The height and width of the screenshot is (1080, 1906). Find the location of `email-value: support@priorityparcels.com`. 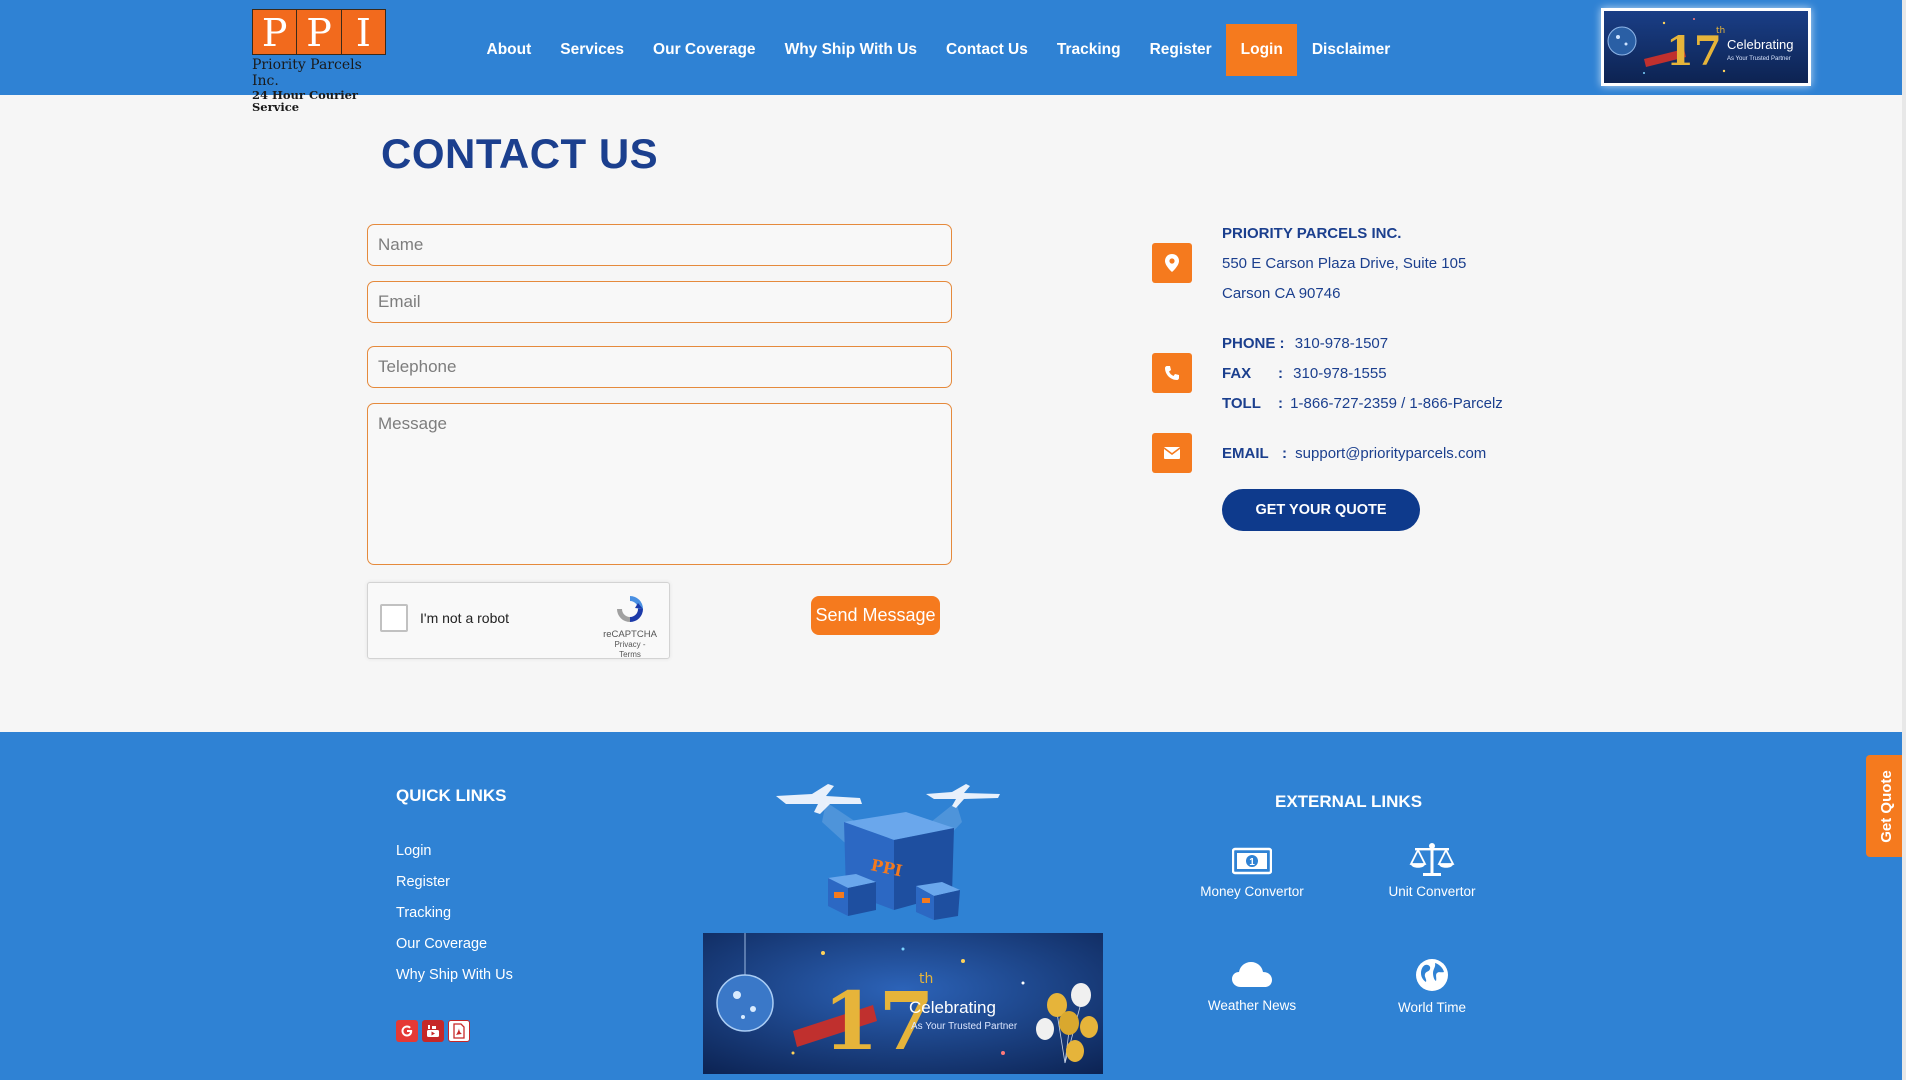

email-value: support@priorityparcels.com is located at coordinates (1390, 453).